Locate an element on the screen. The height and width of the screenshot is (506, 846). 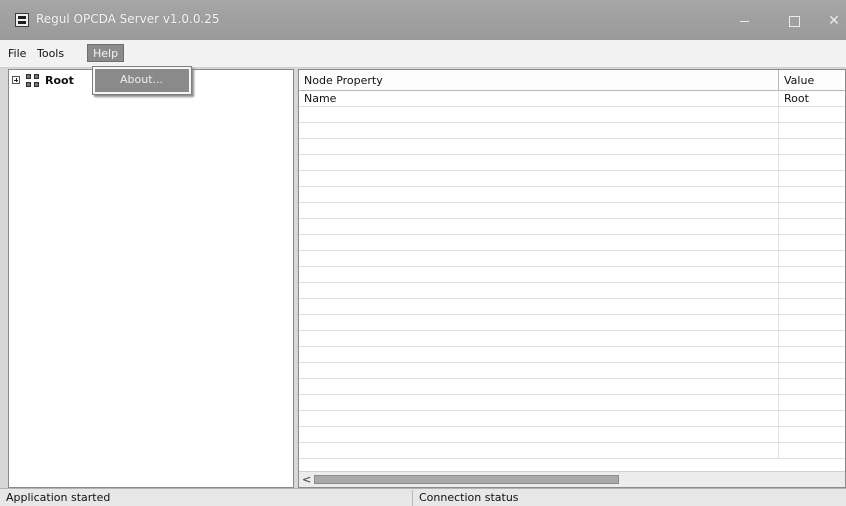
tree-root-label: Root is located at coordinates (59, 80).